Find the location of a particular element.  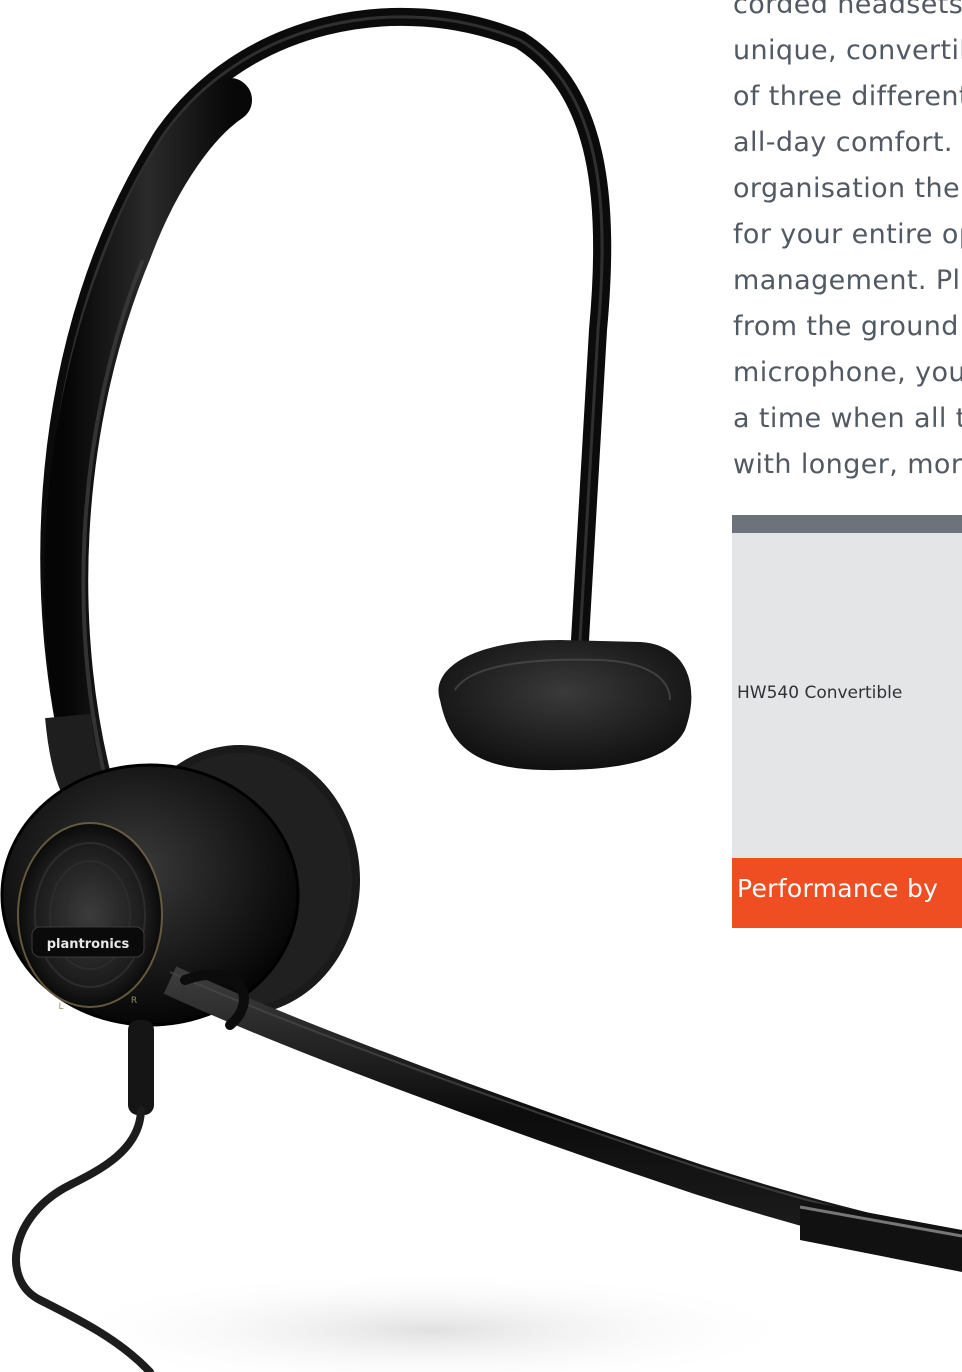

channel-mark-left: L is located at coordinates (60, 1007).